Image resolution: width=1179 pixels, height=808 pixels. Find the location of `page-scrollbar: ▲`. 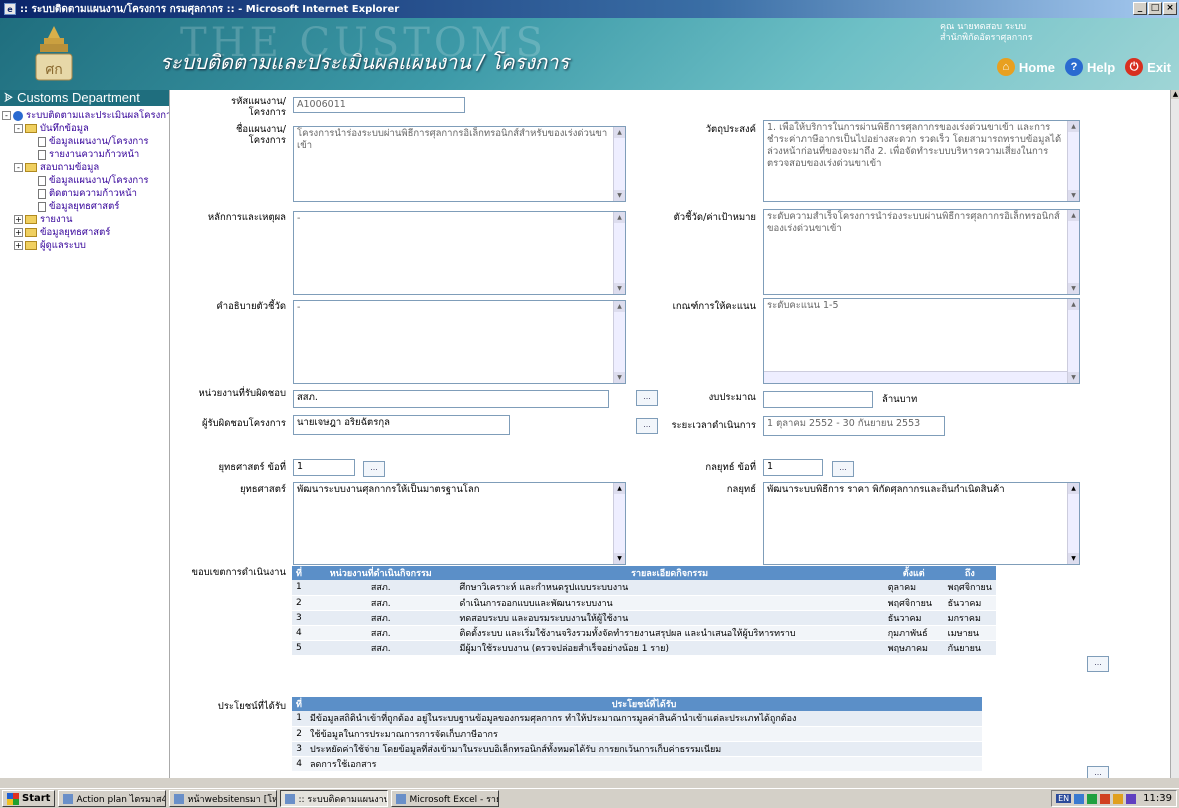

page-scrollbar: ▲ is located at coordinates (1174, 434).